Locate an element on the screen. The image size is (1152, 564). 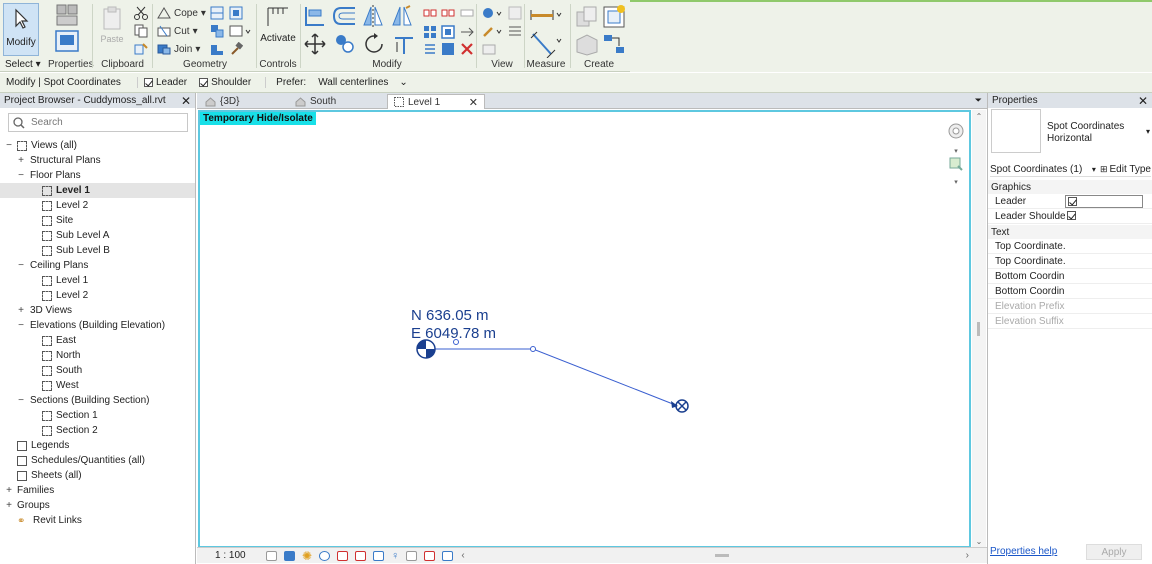
shoulder-checkbox: Shoulder is located at coordinates (230, 82).